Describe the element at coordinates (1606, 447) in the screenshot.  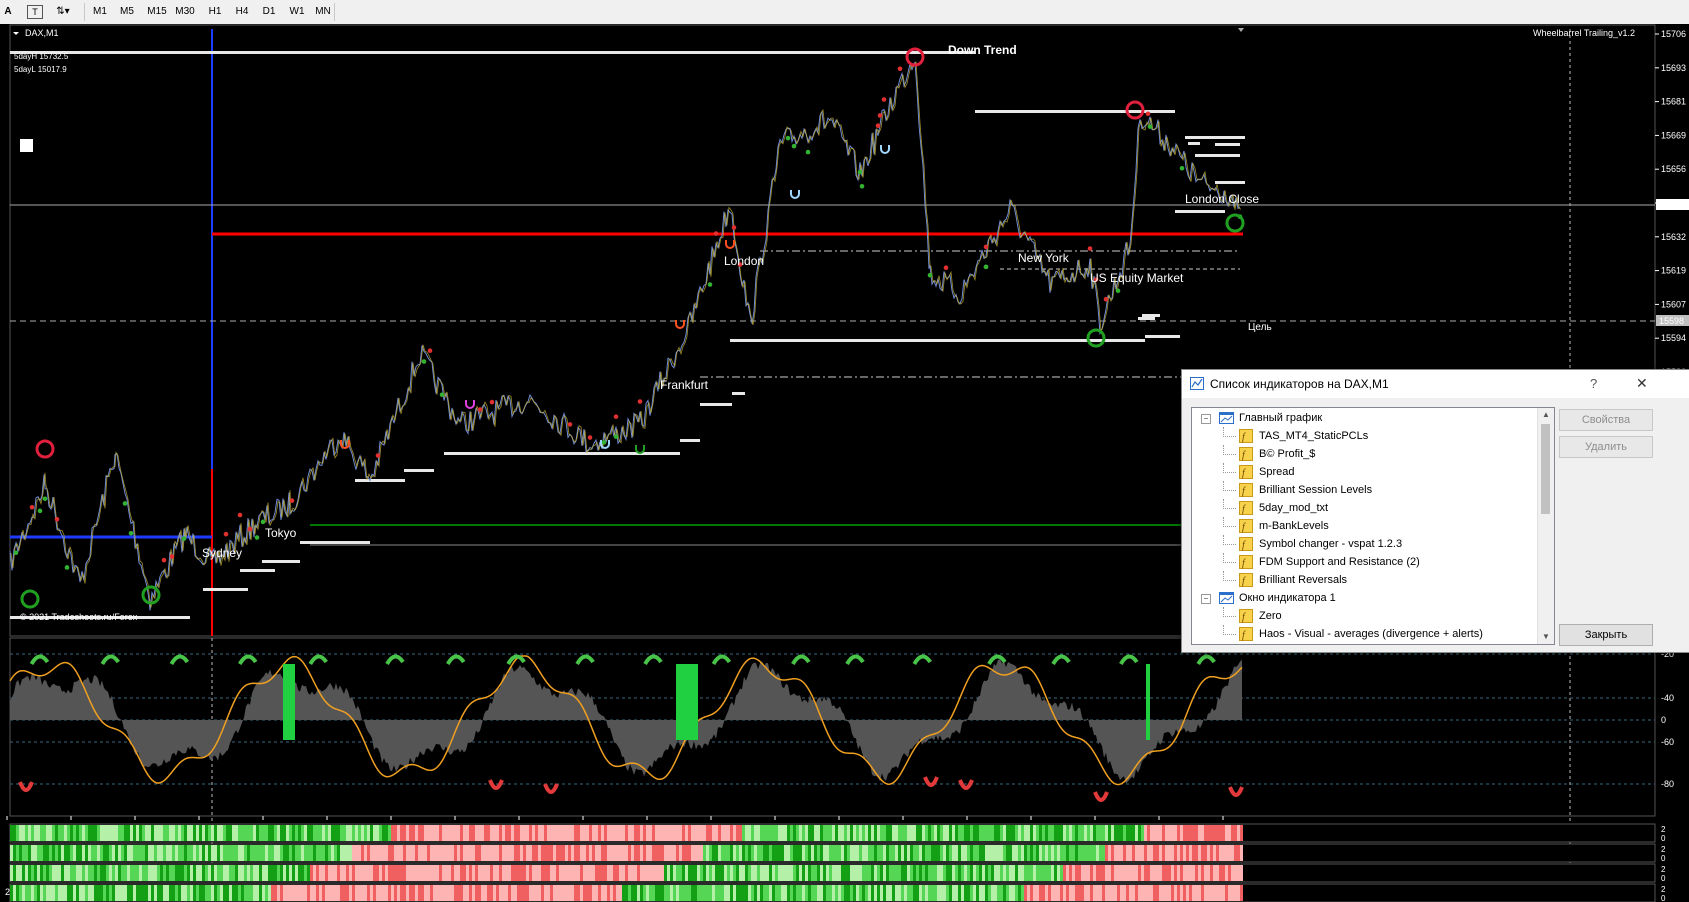
I see `delete-button: Удалить` at that location.